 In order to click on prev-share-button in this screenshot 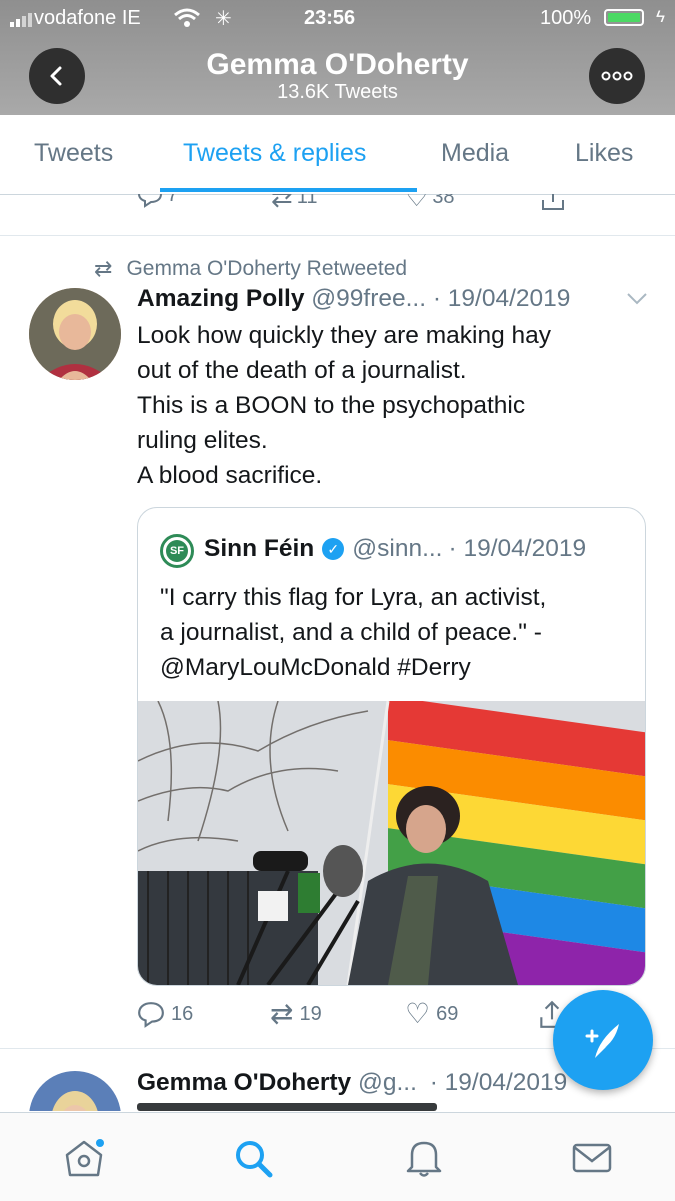, I will do `click(553, 203)`.